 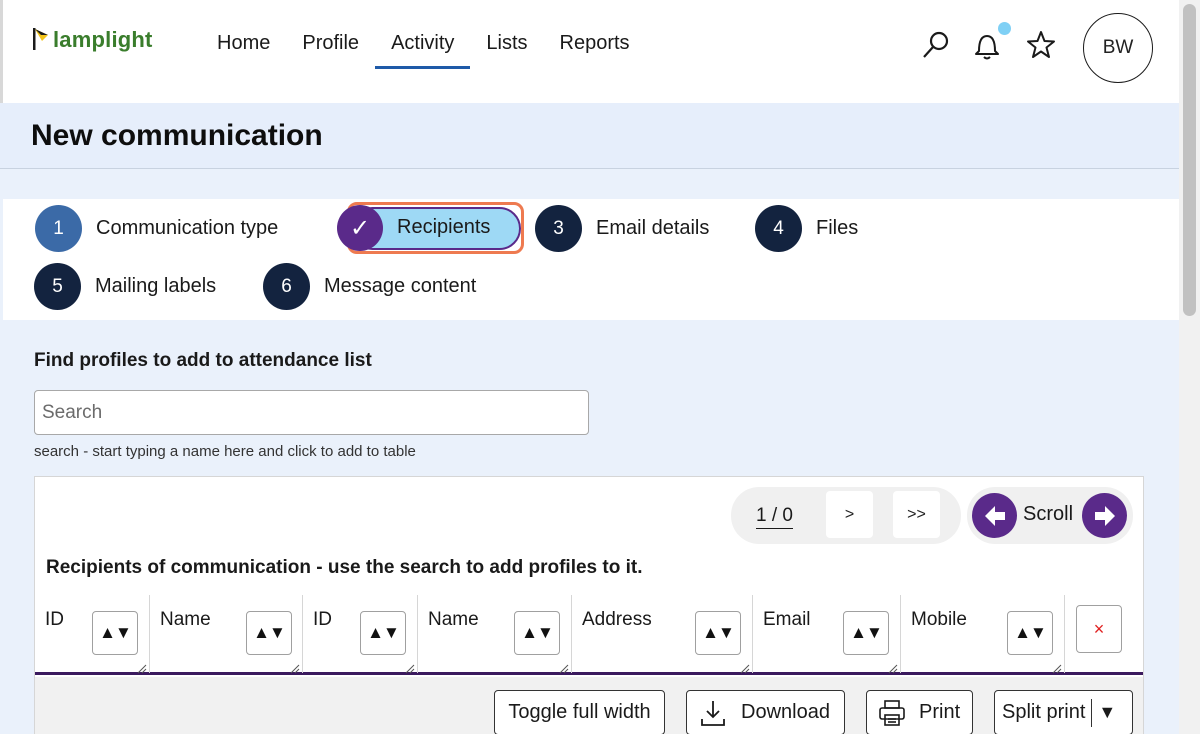 What do you see at coordinates (806, 228) in the screenshot?
I see `step-files: 4 Files` at bounding box center [806, 228].